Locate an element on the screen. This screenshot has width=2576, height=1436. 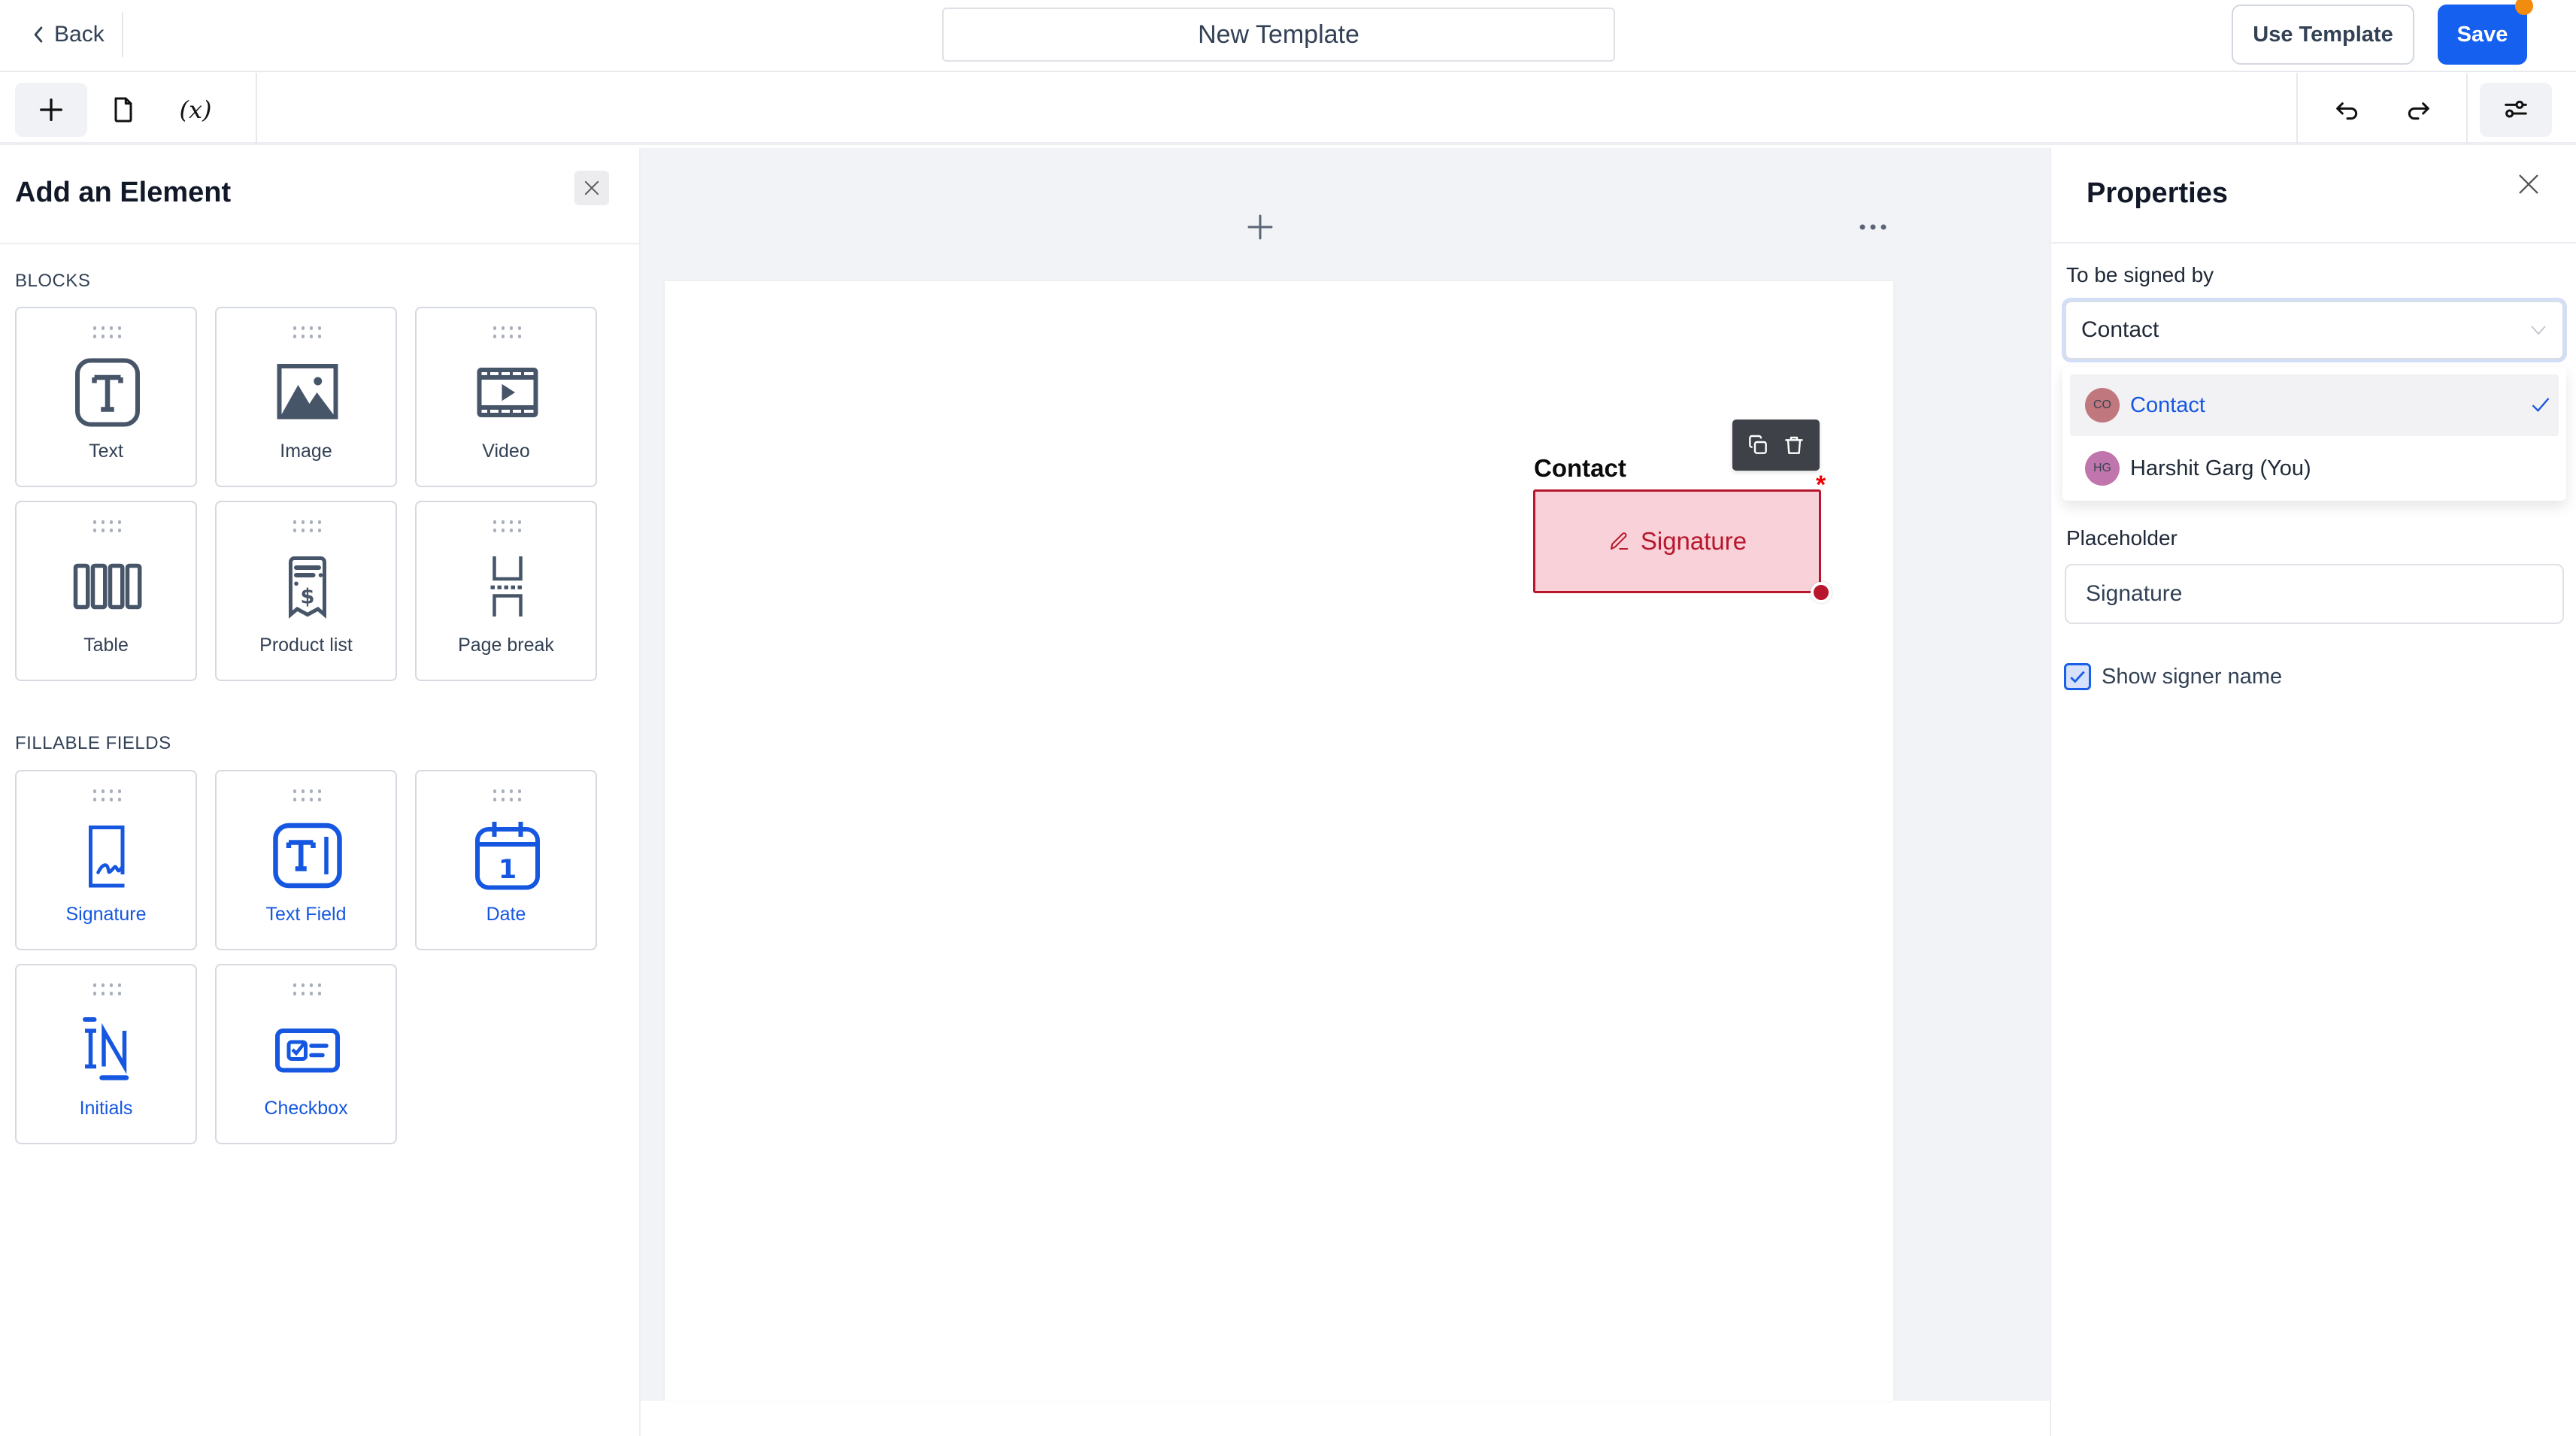
signer-option-contact: CO Contact is located at coordinates (2314, 405).